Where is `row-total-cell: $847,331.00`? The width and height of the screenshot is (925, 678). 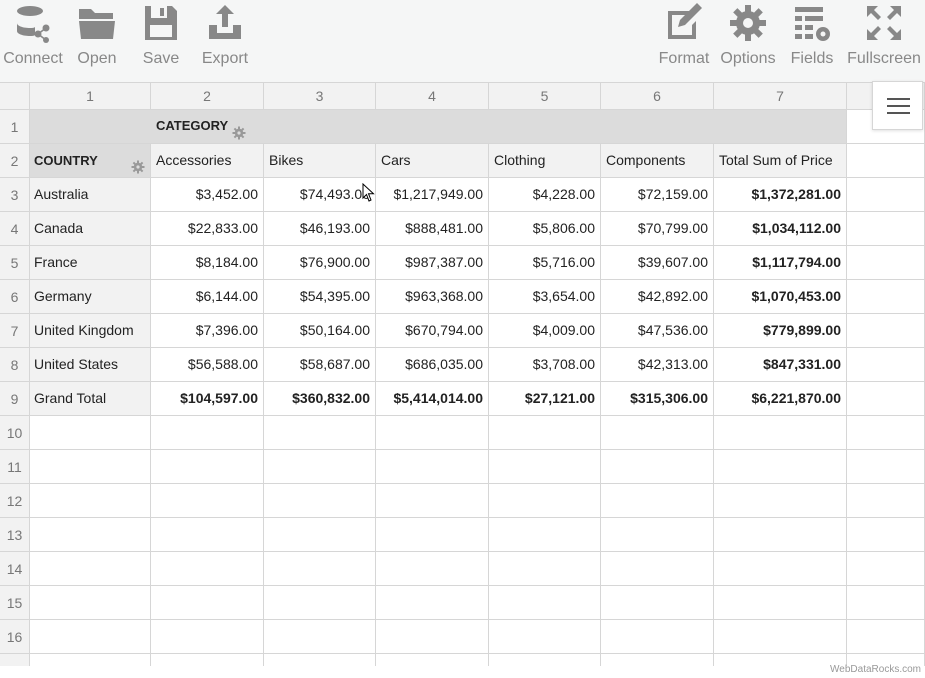 row-total-cell: $847,331.00 is located at coordinates (780, 365).